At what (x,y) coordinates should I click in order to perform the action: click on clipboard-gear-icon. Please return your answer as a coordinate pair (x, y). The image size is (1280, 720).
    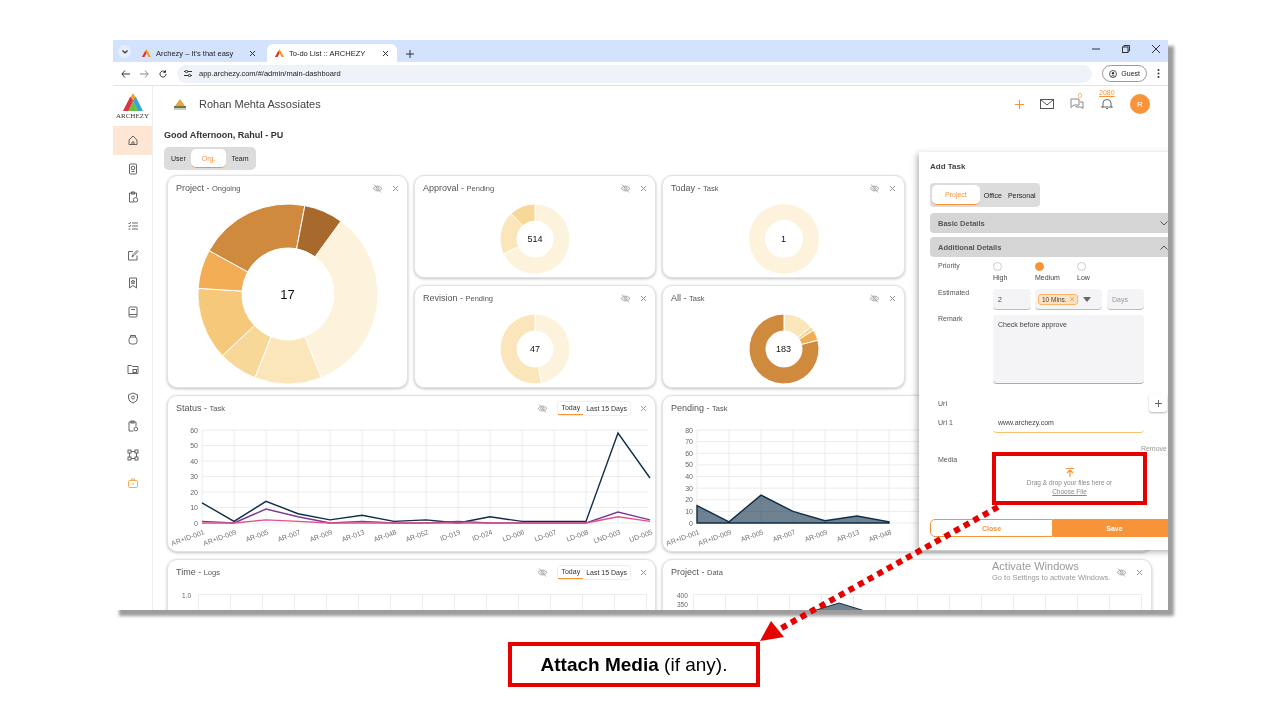
    Looking at the image, I should click on (132, 426).